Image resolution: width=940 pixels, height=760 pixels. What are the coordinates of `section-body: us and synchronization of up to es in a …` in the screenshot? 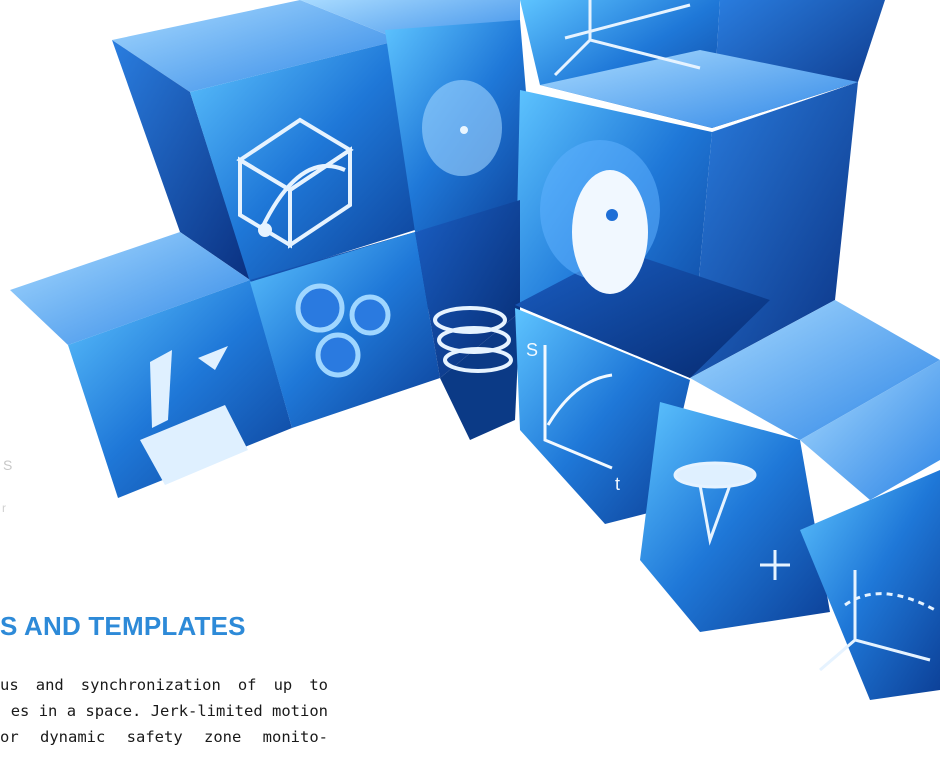 It's located at (164, 711).